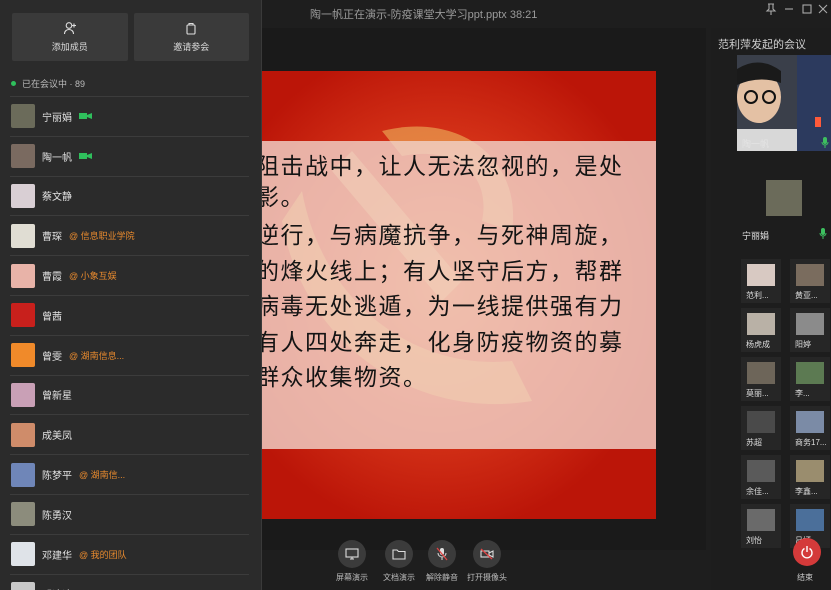 The image size is (831, 590). What do you see at coordinates (442, 577) in the screenshot?
I see `unmute-label: 解除静音` at bounding box center [442, 577].